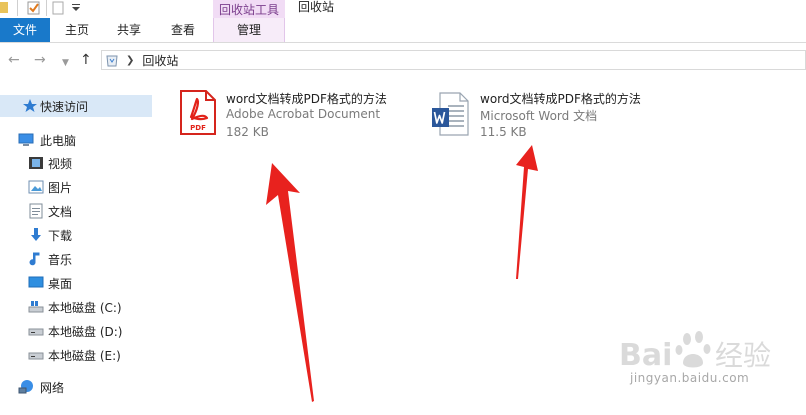 This screenshot has height=415, width=806. Describe the element at coordinates (183, 30) in the screenshot. I see `tab-view: 查看` at that location.